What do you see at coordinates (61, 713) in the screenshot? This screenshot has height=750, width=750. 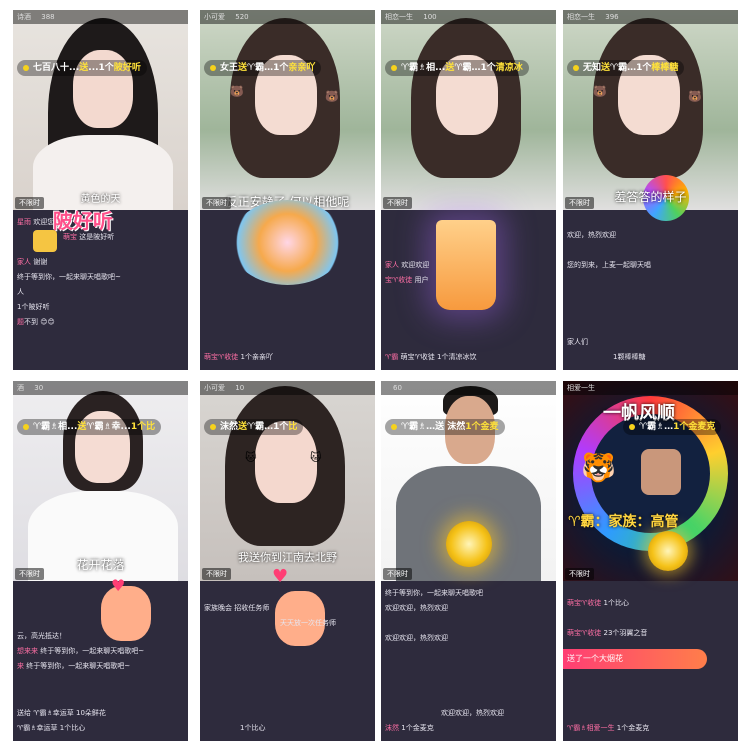 I see `chat-line: 送给 ♈霸♗幸运草 10朵鲜花` at bounding box center [61, 713].